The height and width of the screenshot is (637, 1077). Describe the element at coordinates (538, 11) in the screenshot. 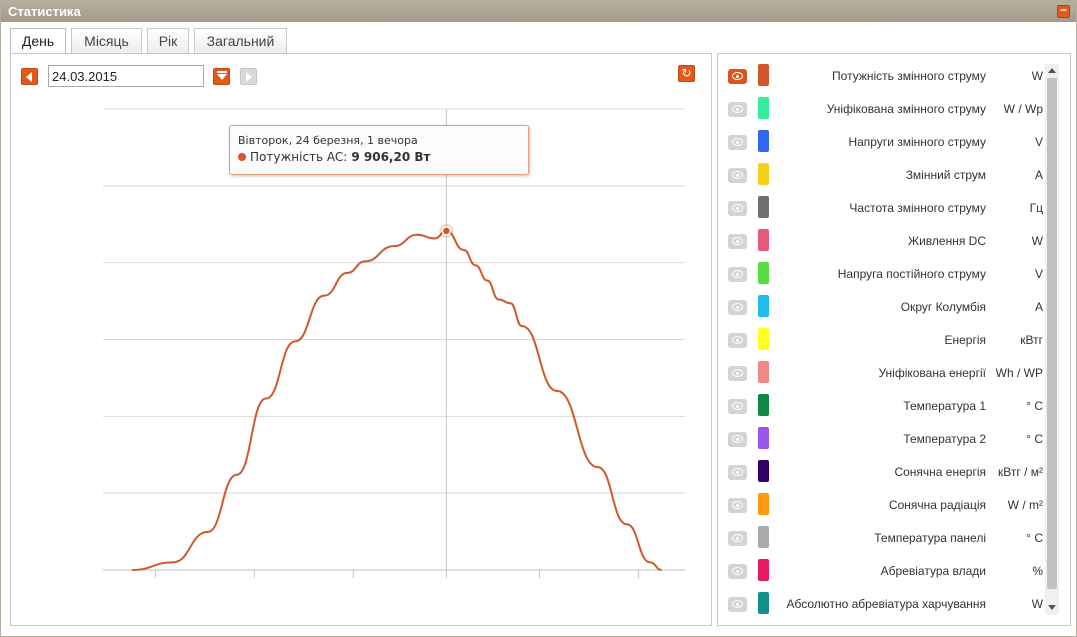

I see `window-titlebar: Статистика −` at that location.